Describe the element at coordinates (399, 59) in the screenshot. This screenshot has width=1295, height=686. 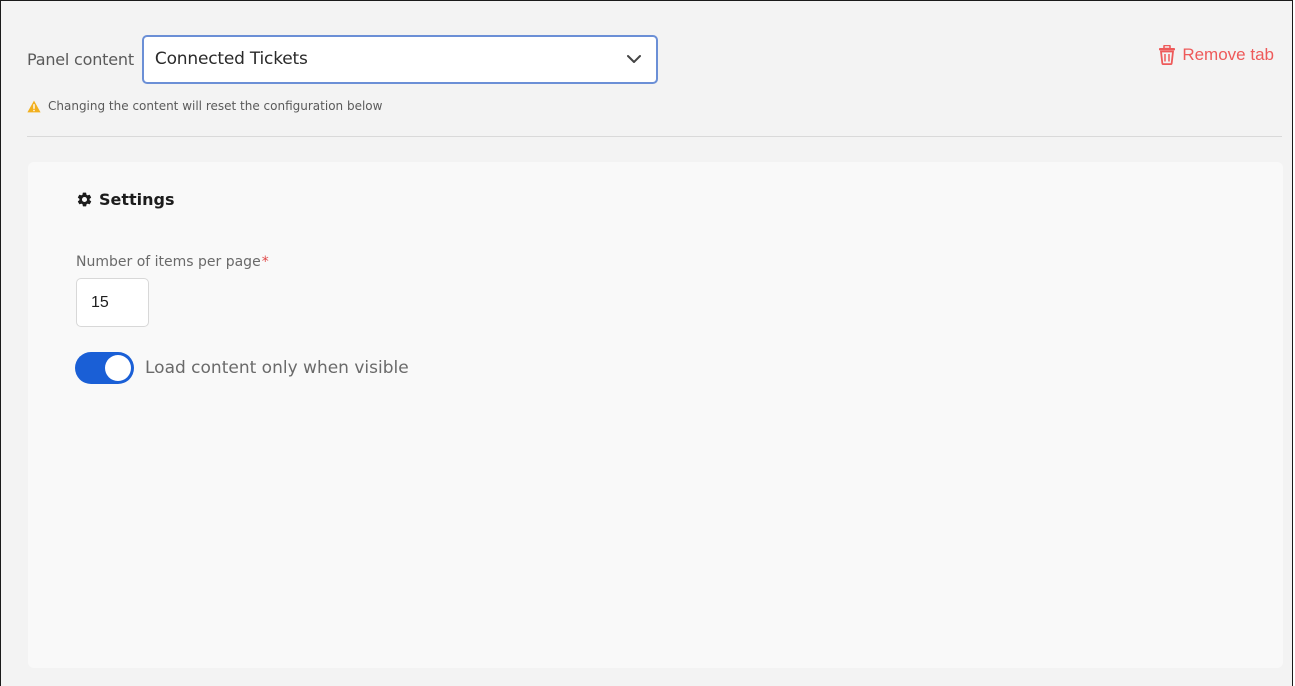
I see `panel-content-select: Connected Tickets` at that location.